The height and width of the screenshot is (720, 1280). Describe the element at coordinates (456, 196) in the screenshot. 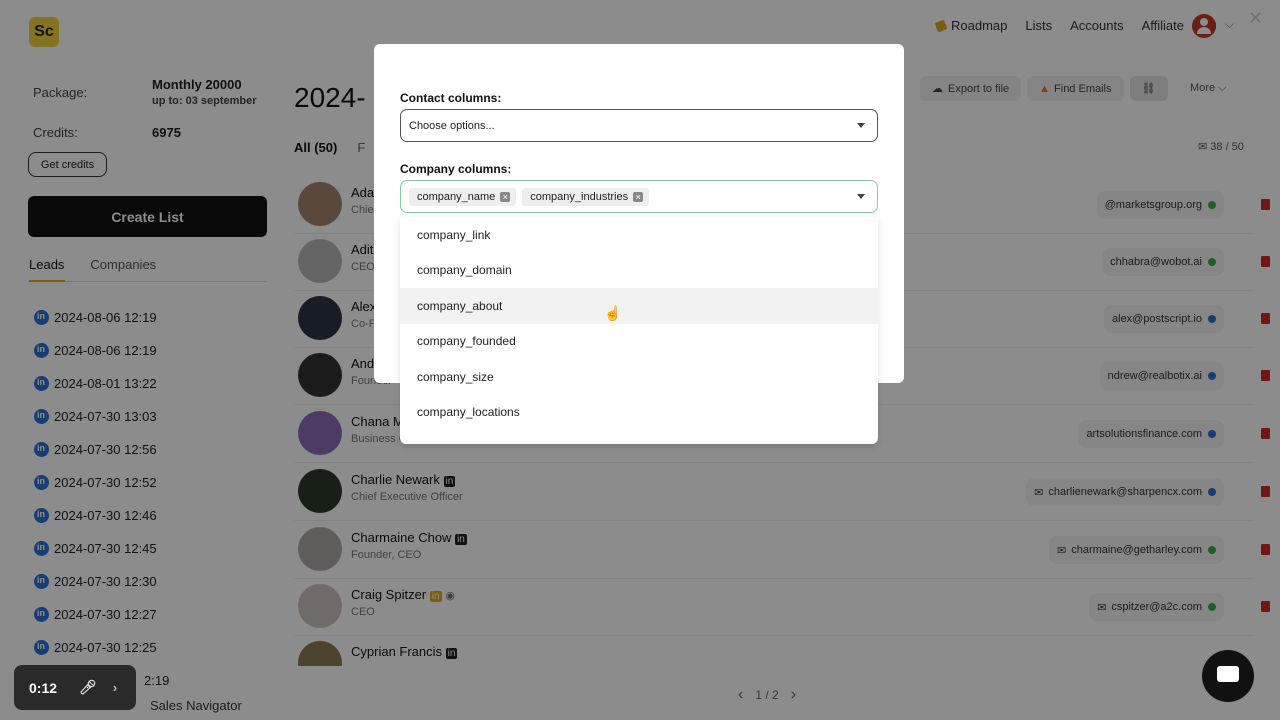

I see `chip-label: company_name` at that location.